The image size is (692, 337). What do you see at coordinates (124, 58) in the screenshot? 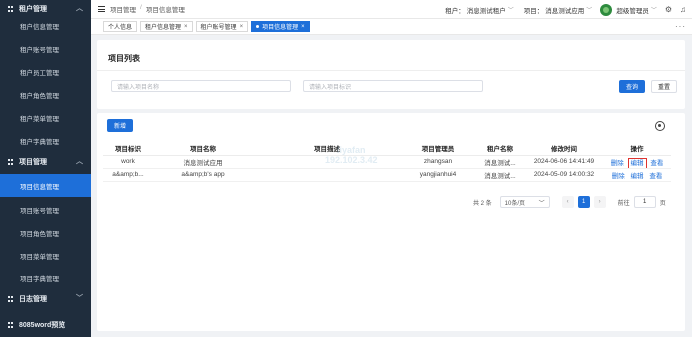
I see `page-title: 项目列表` at bounding box center [124, 58].